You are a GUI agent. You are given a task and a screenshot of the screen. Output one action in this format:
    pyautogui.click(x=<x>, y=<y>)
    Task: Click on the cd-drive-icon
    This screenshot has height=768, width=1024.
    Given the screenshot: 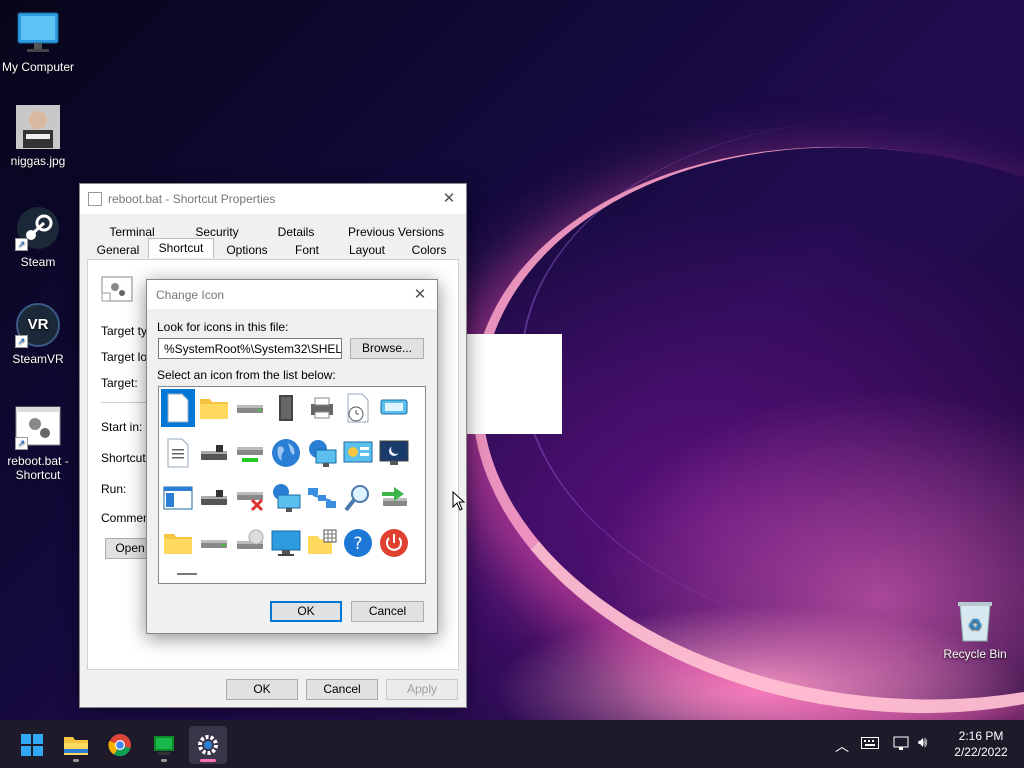 What is the action you would take?
    pyautogui.click(x=250, y=543)
    